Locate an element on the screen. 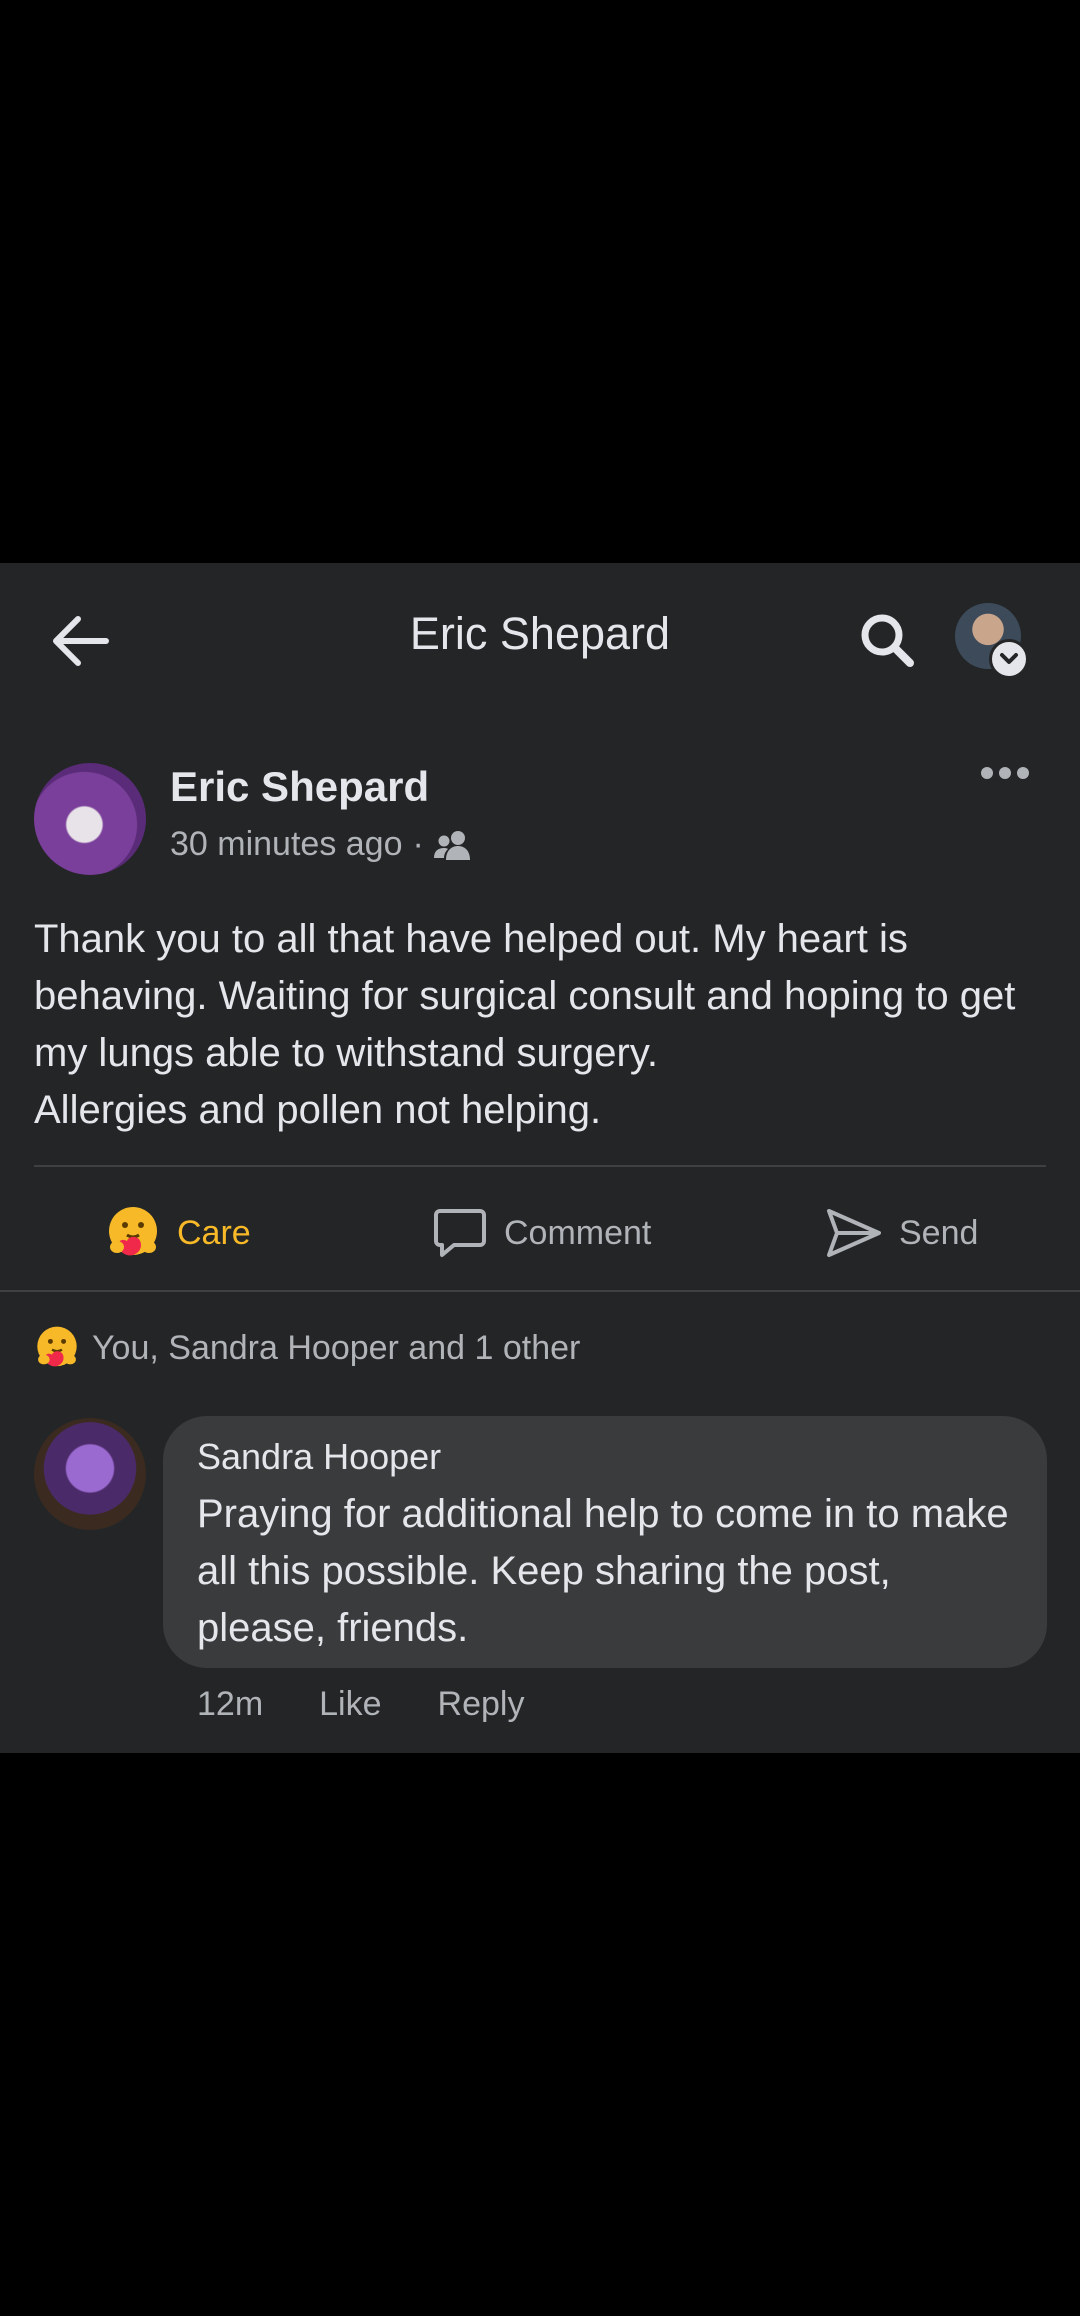  reactions-text: You, Sandra Hooper and 1 other is located at coordinates (336, 1347).